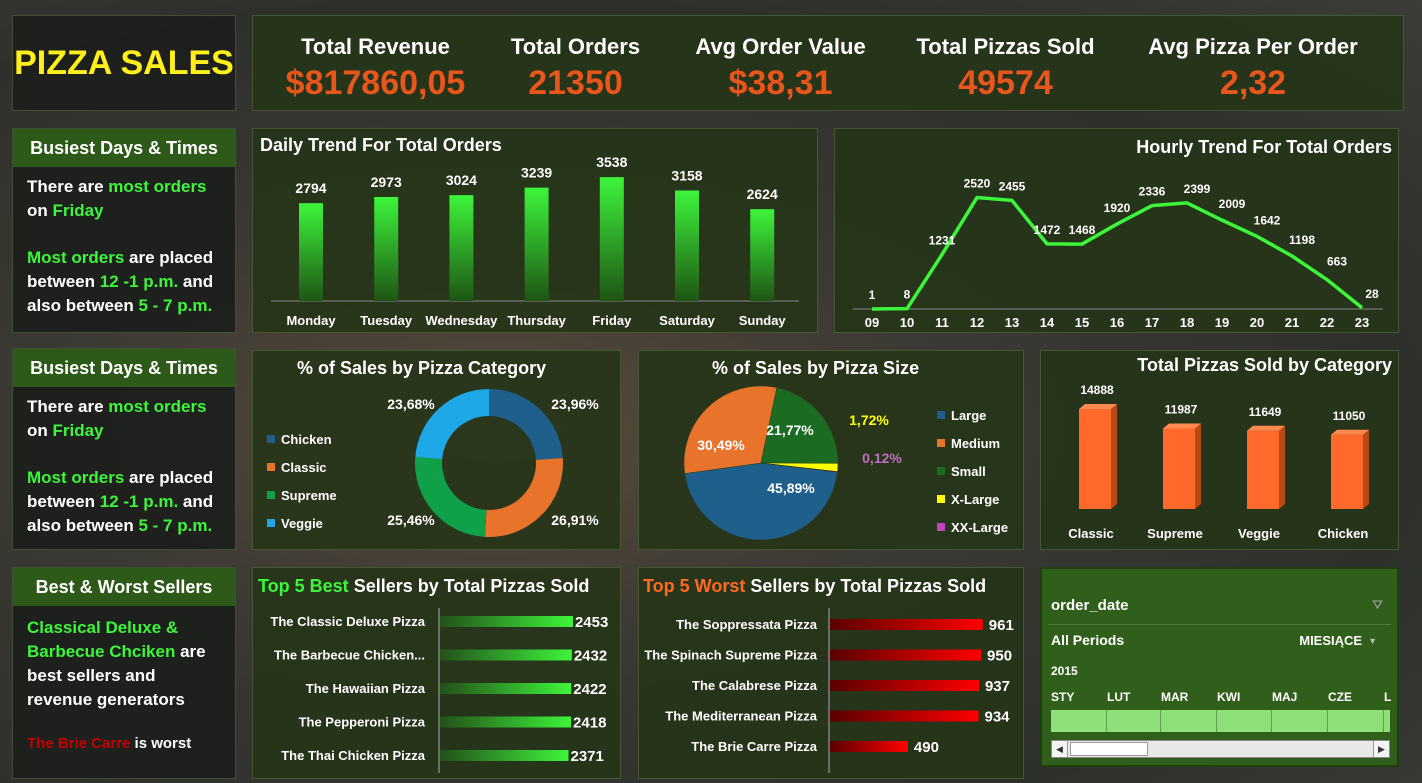 The width and height of the screenshot is (1422, 783). What do you see at coordinates (375, 46) in the screenshot?
I see `kpi-label: Total Revenue` at bounding box center [375, 46].